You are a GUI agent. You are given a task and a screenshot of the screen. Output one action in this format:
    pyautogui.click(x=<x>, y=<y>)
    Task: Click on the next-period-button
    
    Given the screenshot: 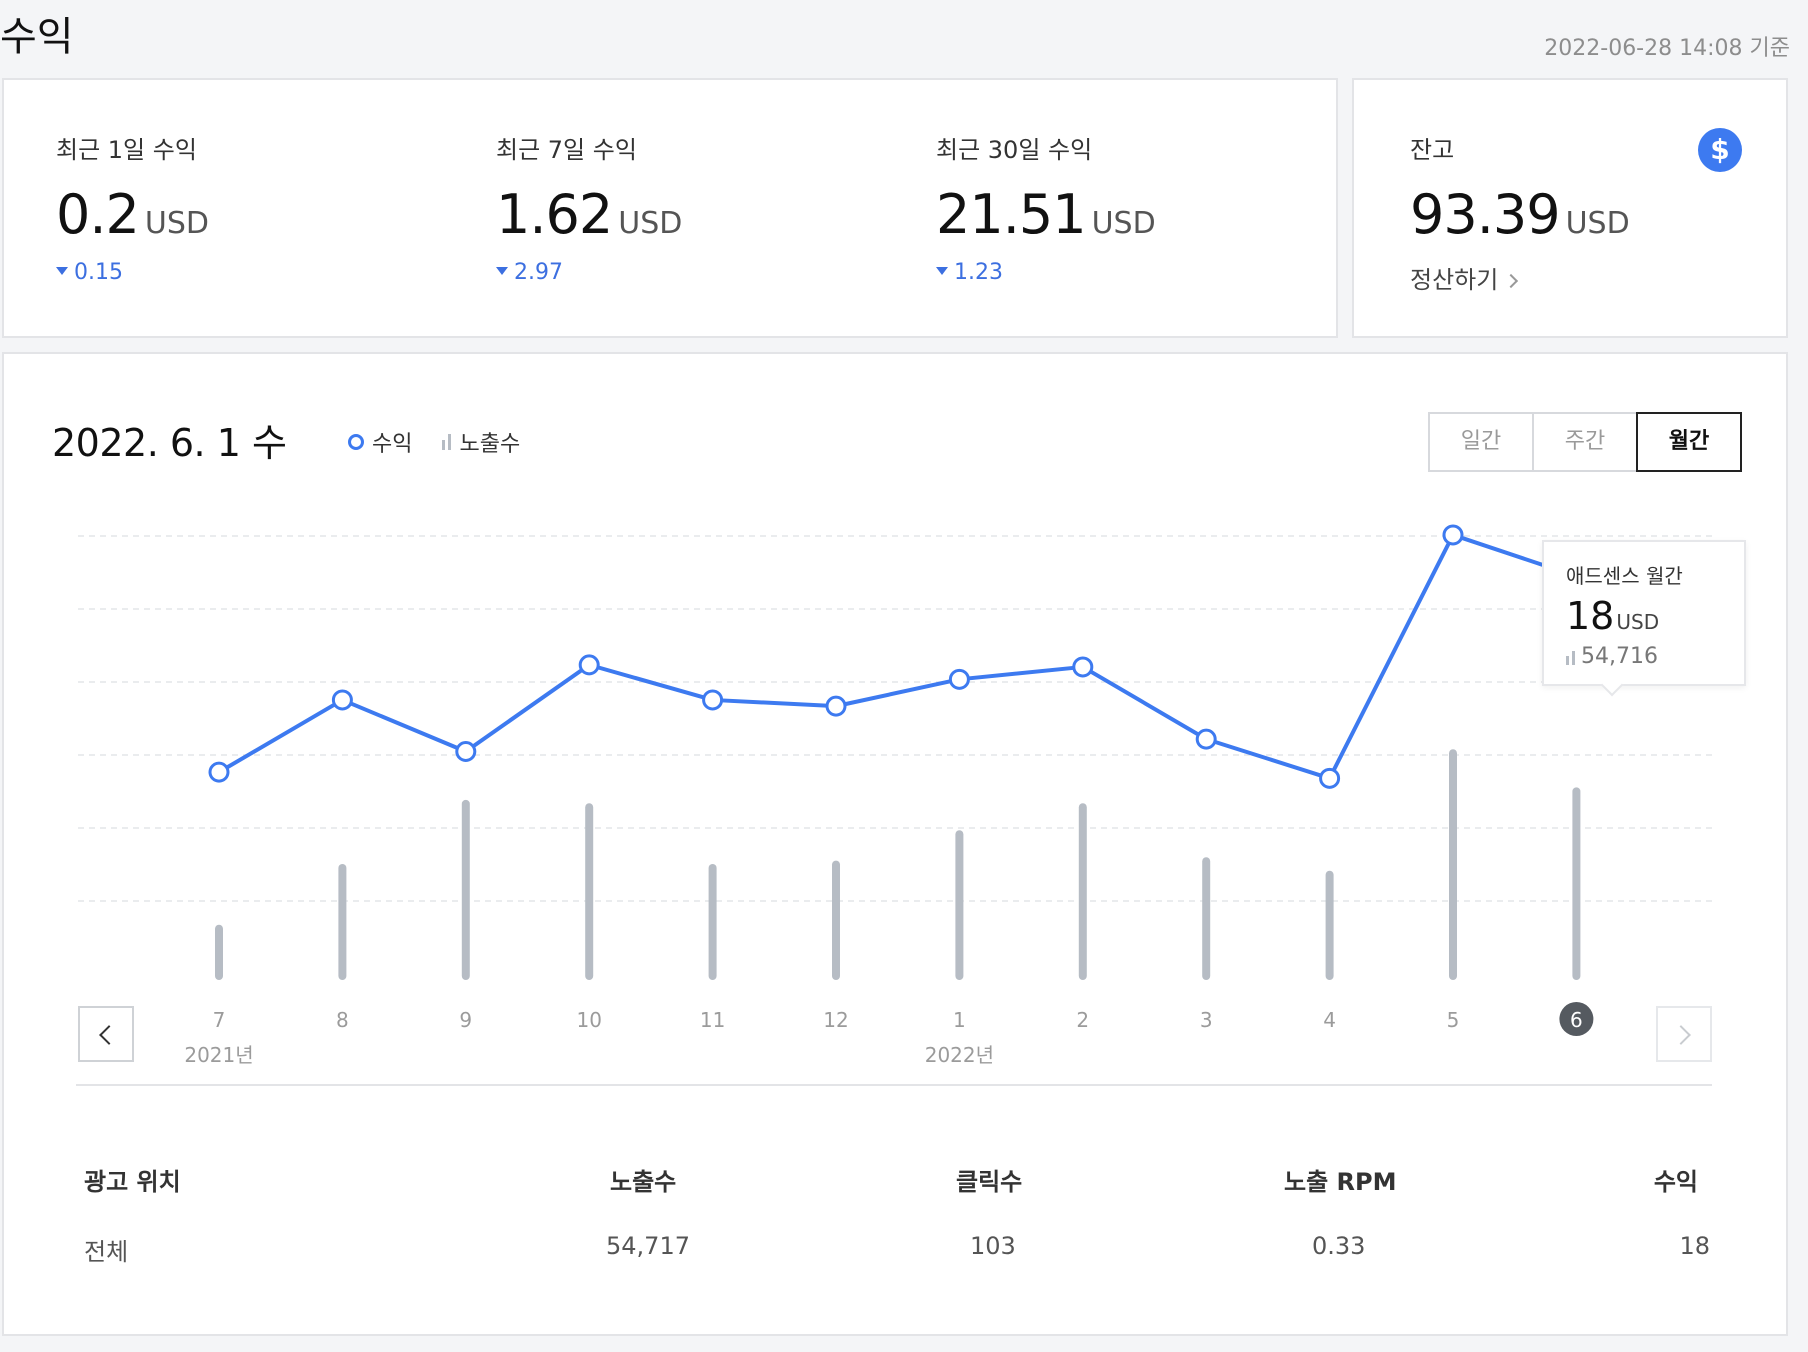 What is the action you would take?
    pyautogui.click(x=1684, y=1034)
    